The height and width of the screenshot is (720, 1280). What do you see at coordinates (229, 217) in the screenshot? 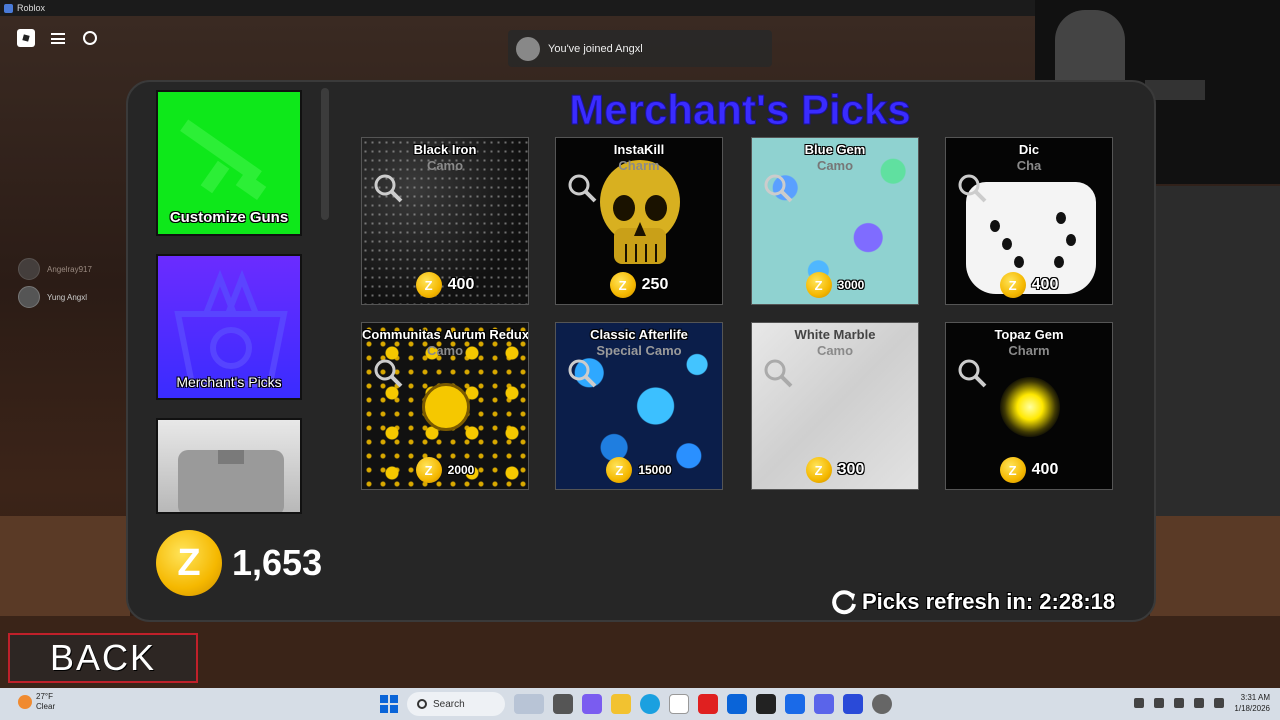
I see `nav-customize-guns-label: Customize Guns` at bounding box center [229, 217].